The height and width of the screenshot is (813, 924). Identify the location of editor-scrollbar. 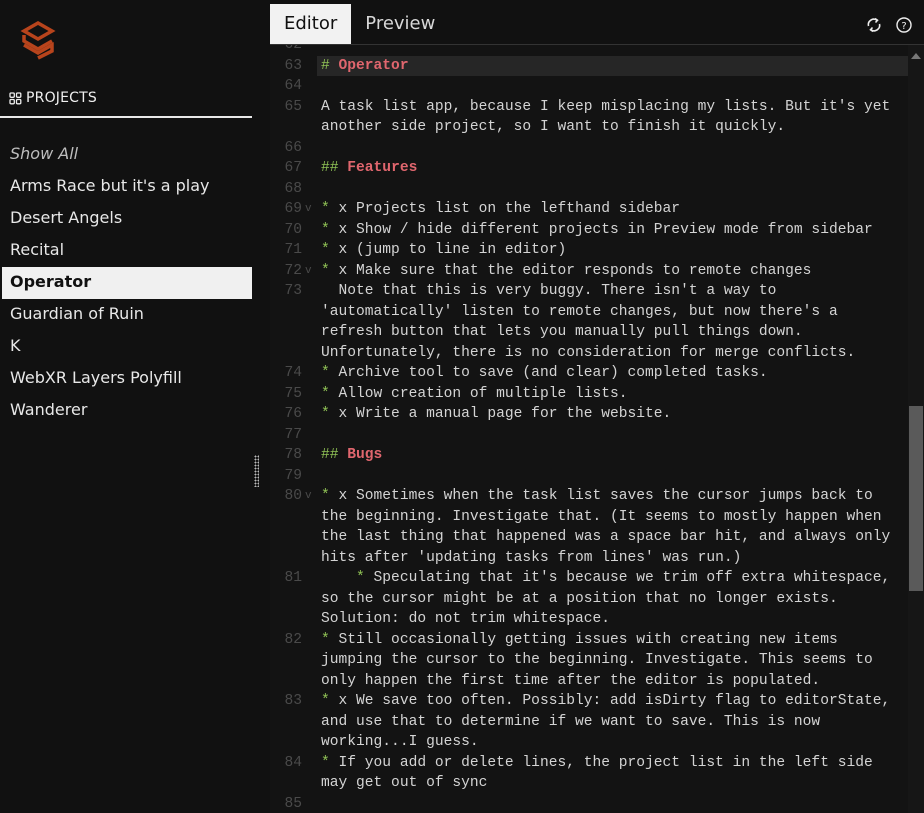
(916, 429).